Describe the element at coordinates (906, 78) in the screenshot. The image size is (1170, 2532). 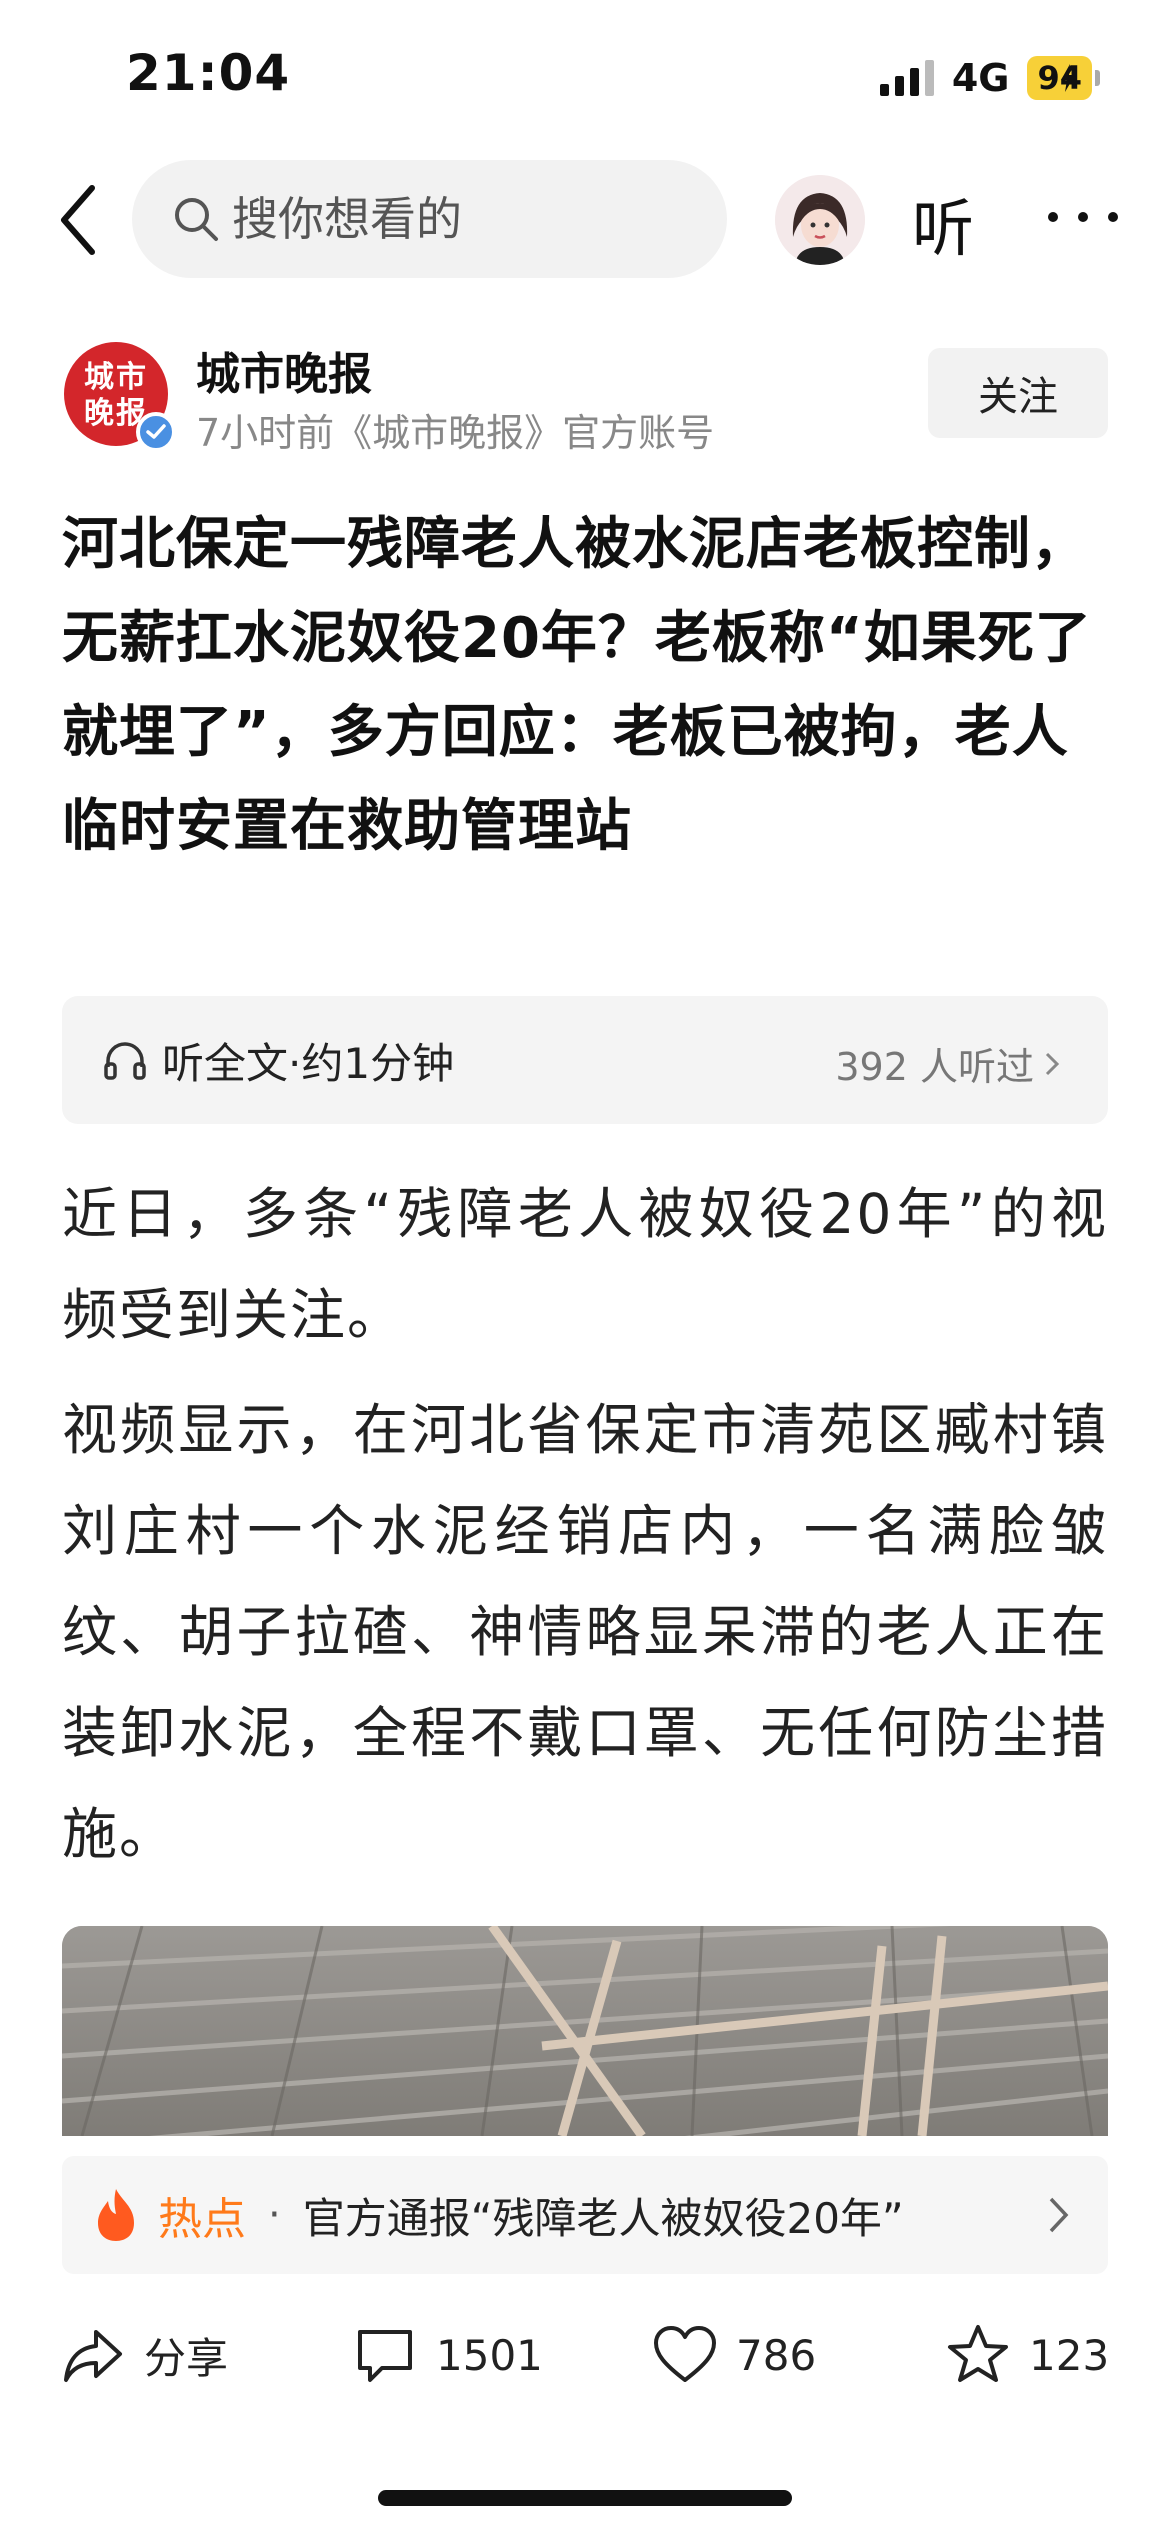
I see `signal-icon` at that location.